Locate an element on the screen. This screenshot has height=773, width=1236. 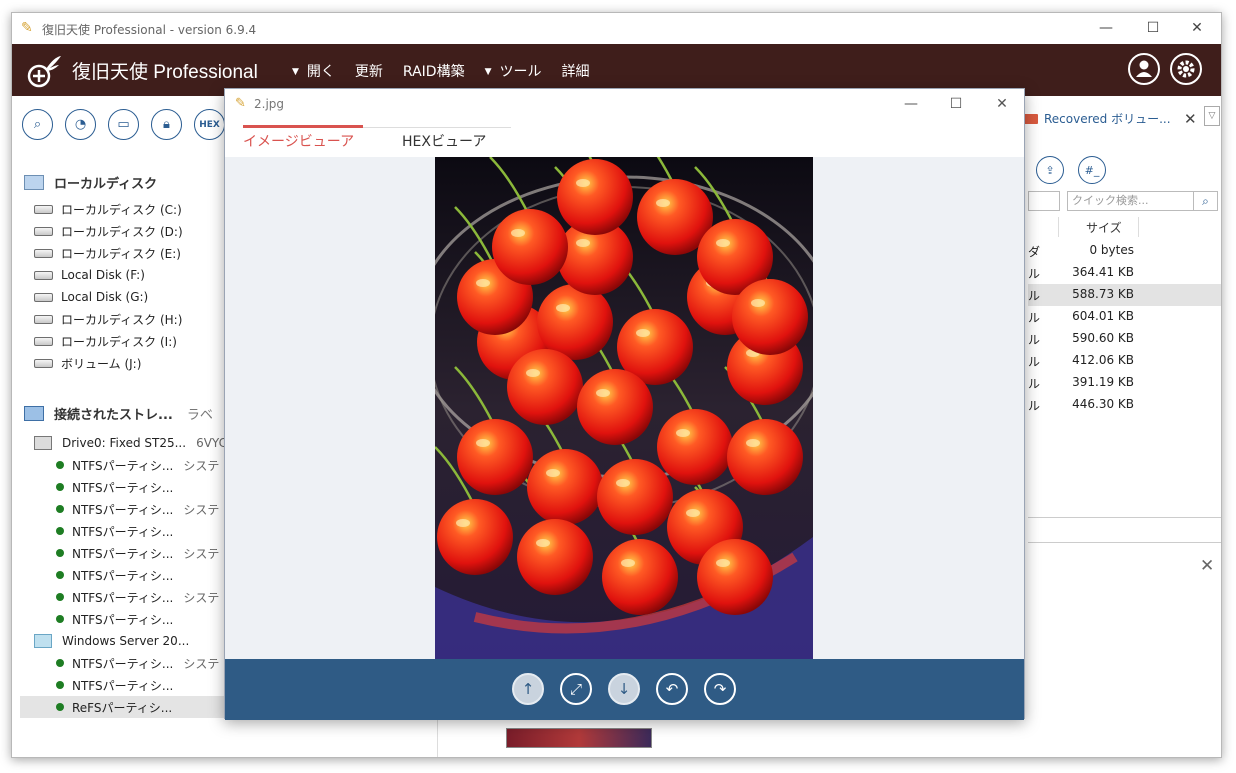
local-disk-heading: ローカルディスク is located at coordinates (90, 182).